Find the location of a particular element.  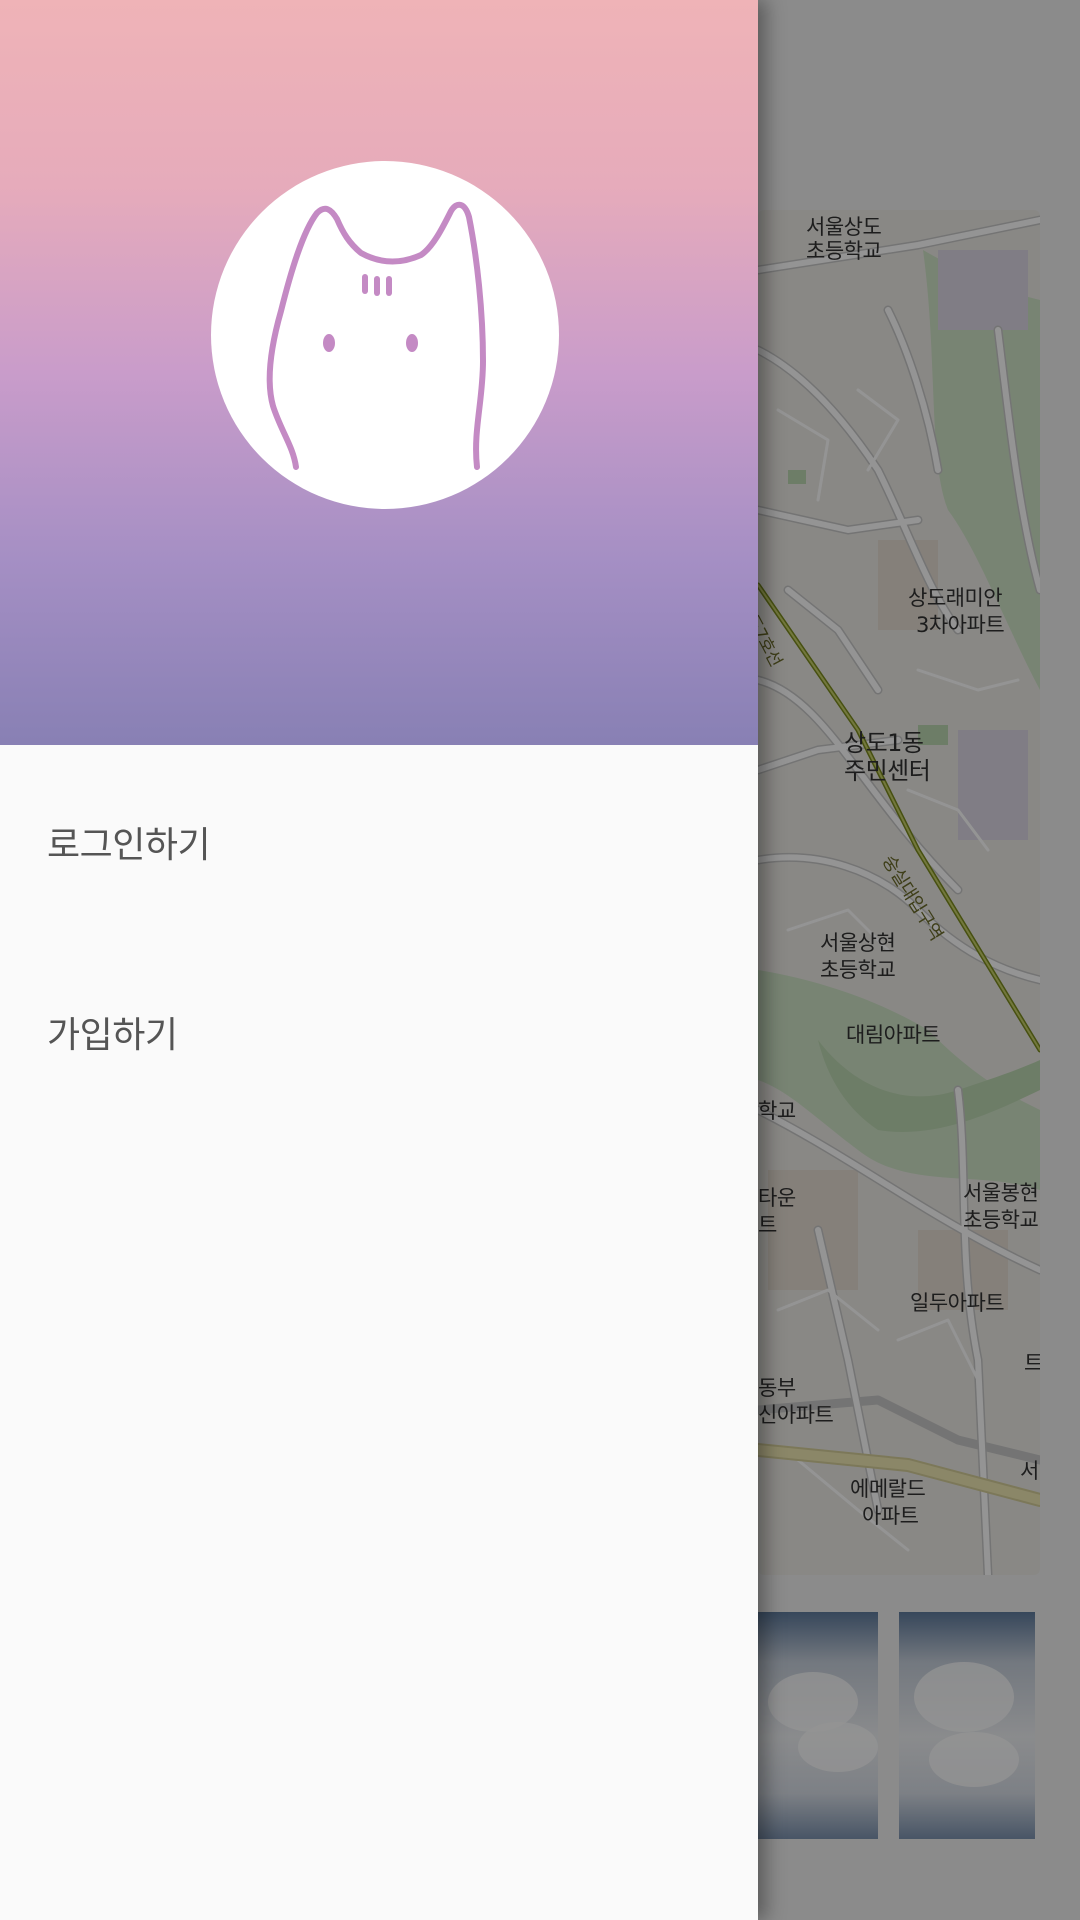

signup-menu-item: 가입하기 is located at coordinates (112, 1032).